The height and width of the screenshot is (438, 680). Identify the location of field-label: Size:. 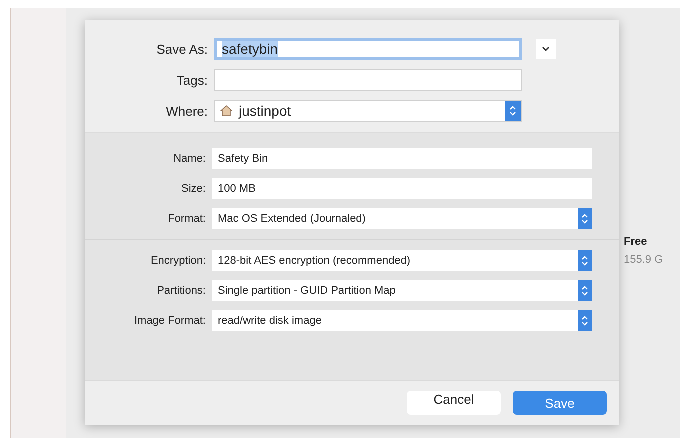
(193, 188).